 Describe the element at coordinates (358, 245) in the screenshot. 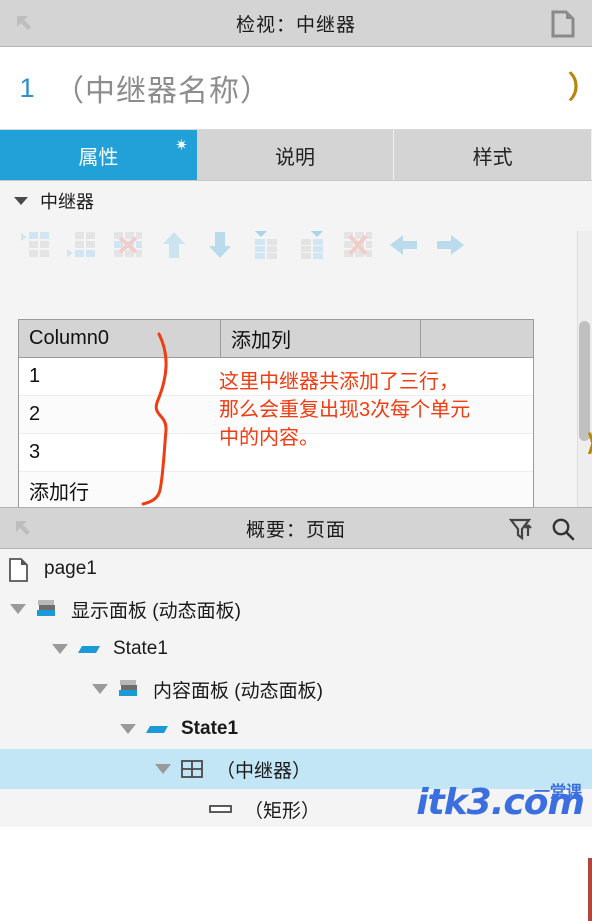

I see `delete-column-icon` at that location.